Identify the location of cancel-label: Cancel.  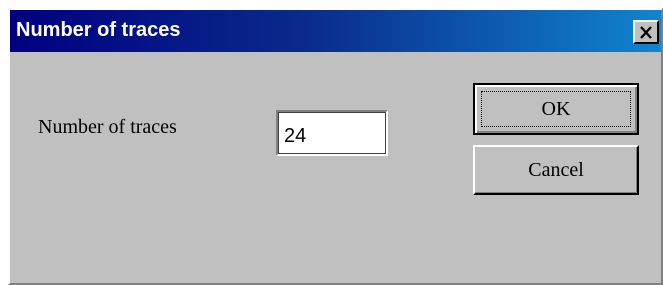
(556, 169).